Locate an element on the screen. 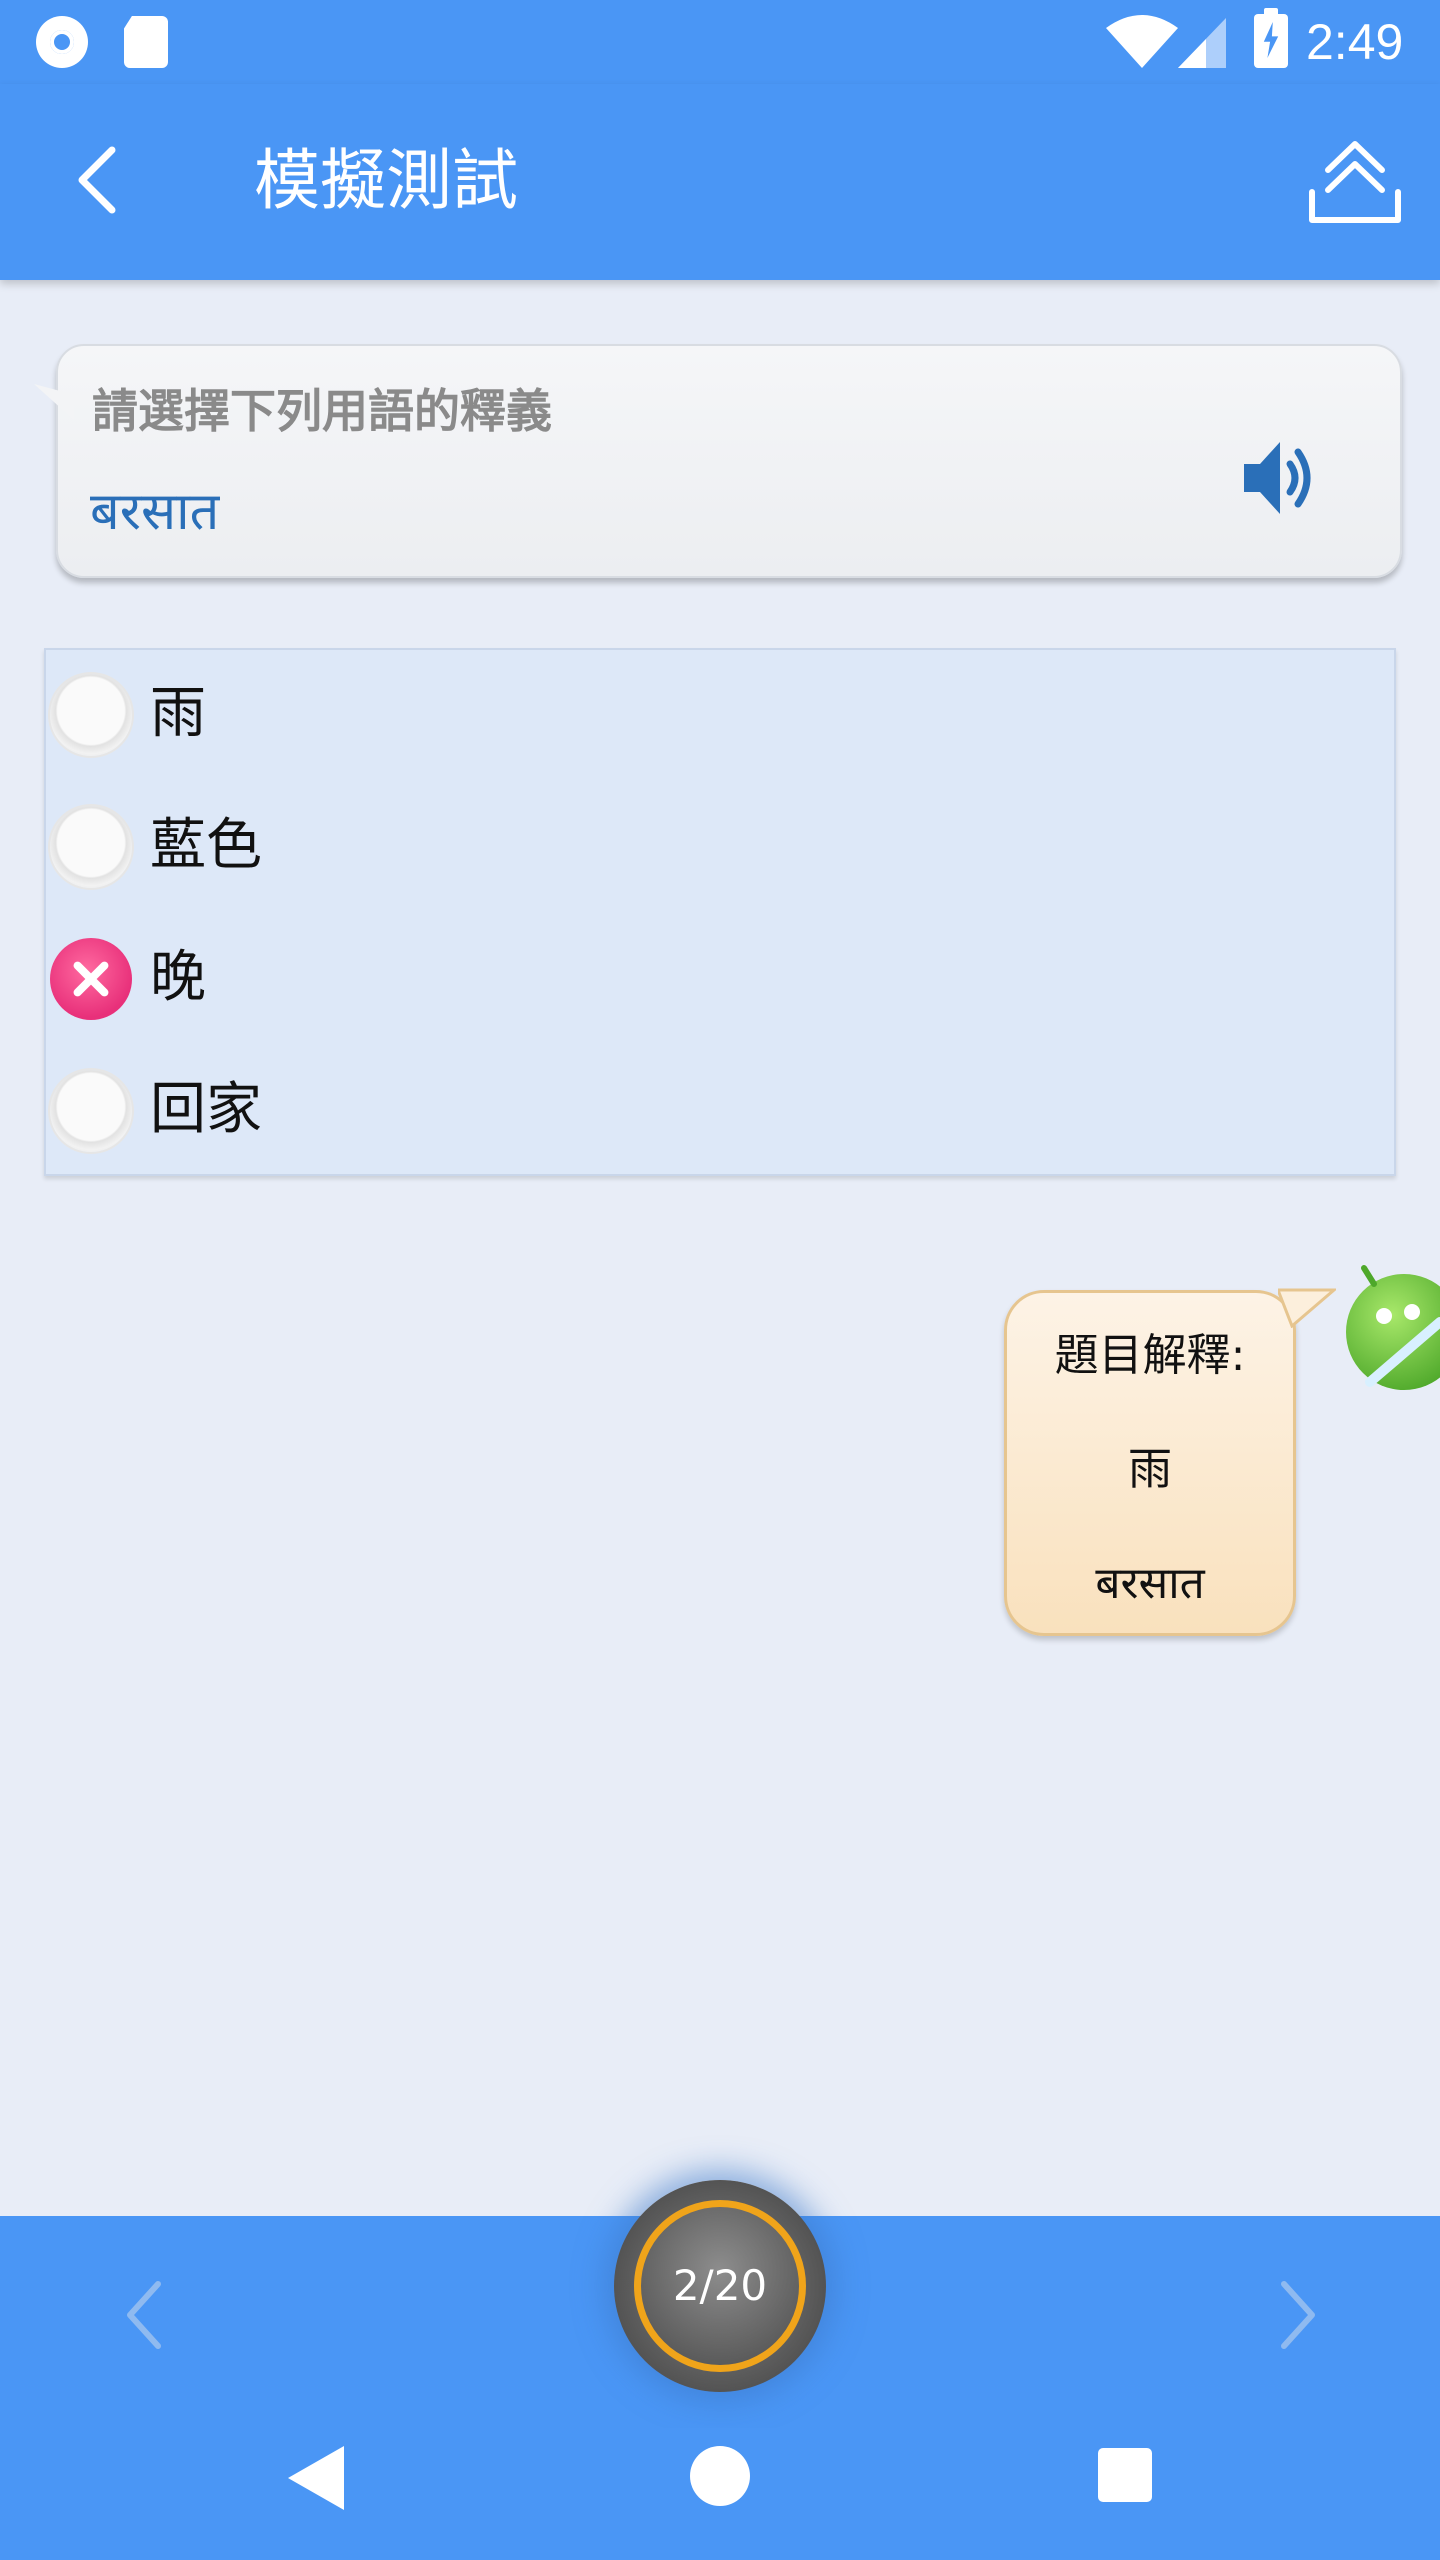  option-item: 雨 is located at coordinates (720, 714).